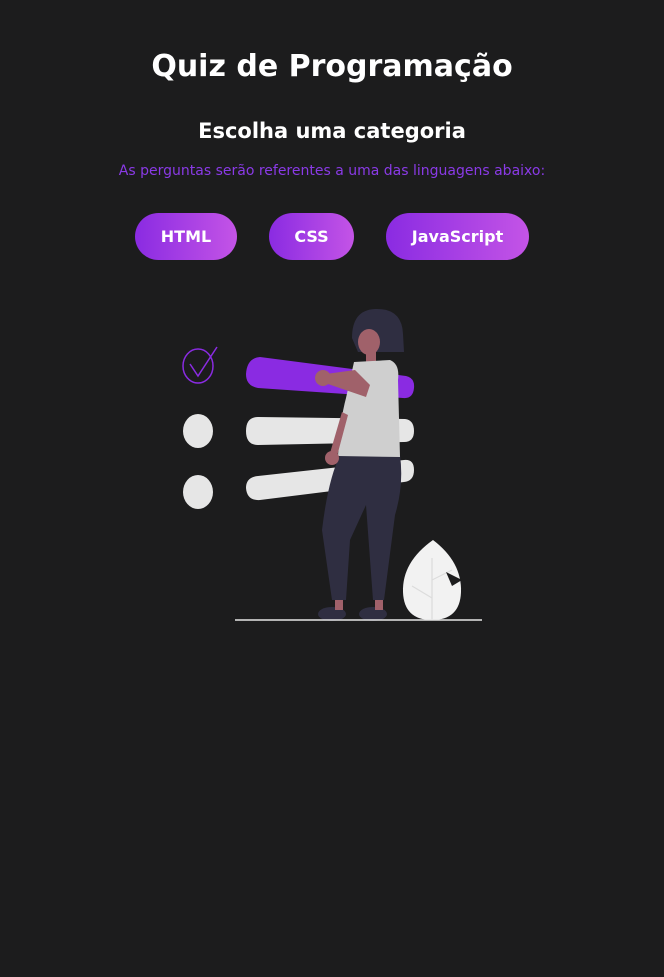 This screenshot has height=977, width=664. What do you see at coordinates (200, 365) in the screenshot?
I see `check-circle-icon` at bounding box center [200, 365].